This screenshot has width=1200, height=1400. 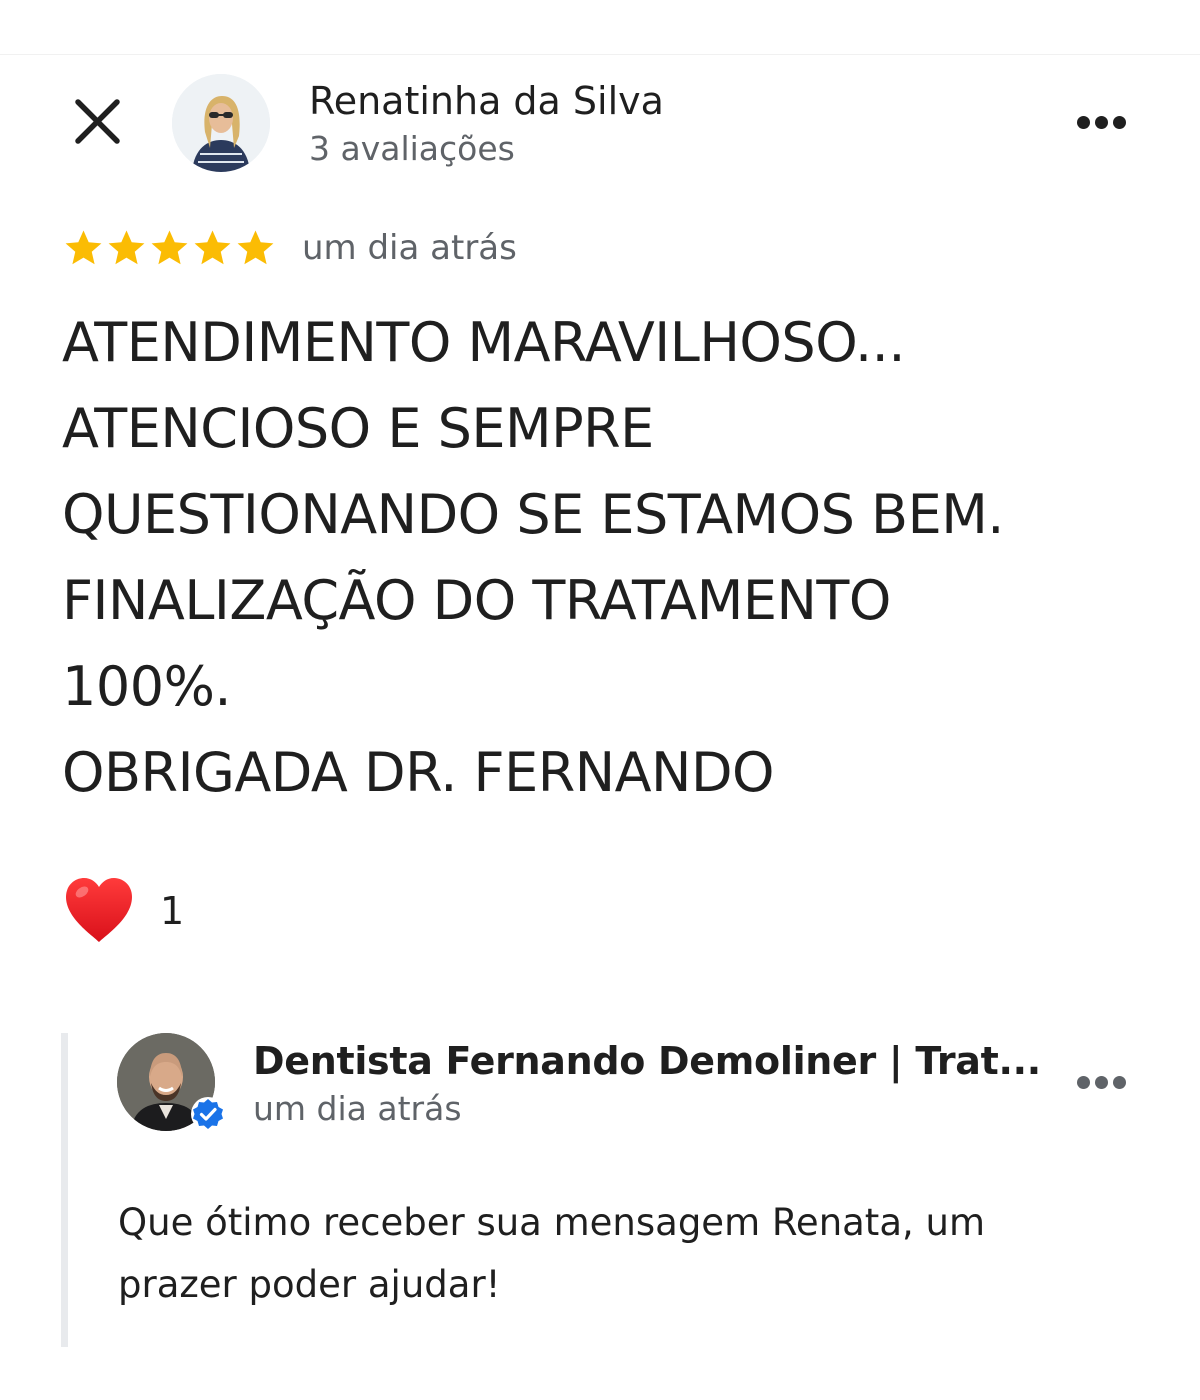 What do you see at coordinates (172, 911) in the screenshot?
I see `reaction-count: 1` at bounding box center [172, 911].